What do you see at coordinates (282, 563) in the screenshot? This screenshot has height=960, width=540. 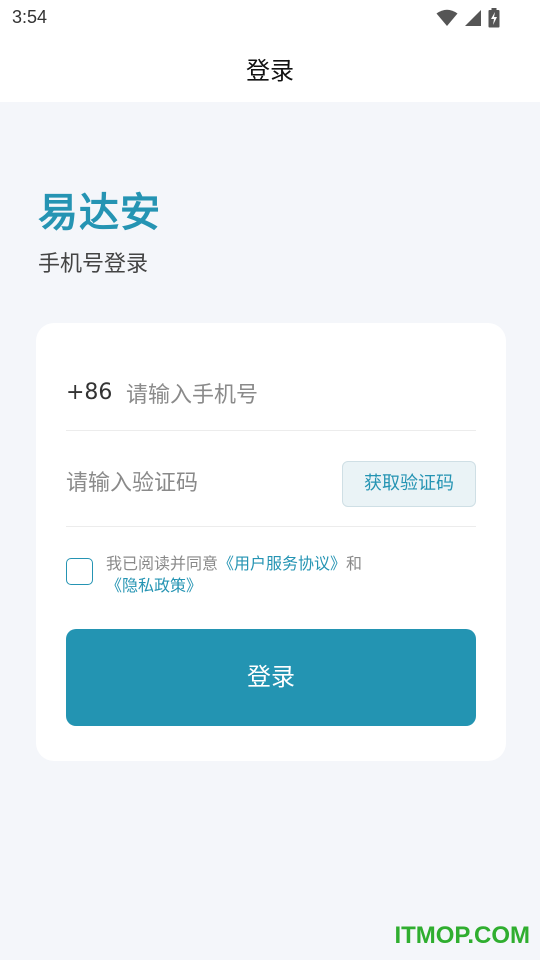 I see `terms-link: 《用户服务协议》` at bounding box center [282, 563].